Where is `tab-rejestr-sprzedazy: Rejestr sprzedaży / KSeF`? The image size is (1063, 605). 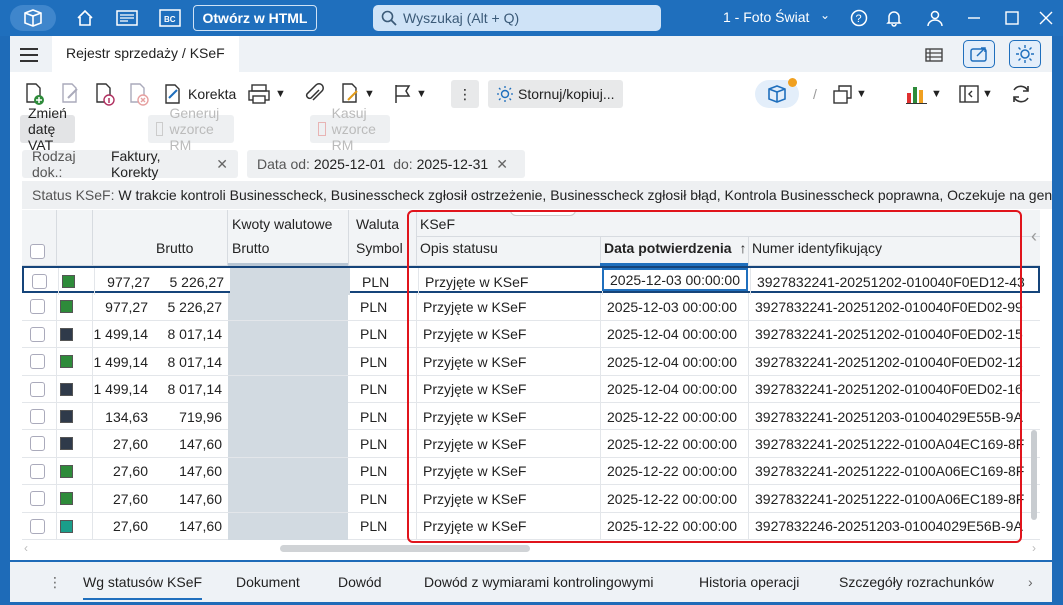
tab-rejestr-sprzedazy: Rejestr sprzedaży / KSeF is located at coordinates (145, 54).